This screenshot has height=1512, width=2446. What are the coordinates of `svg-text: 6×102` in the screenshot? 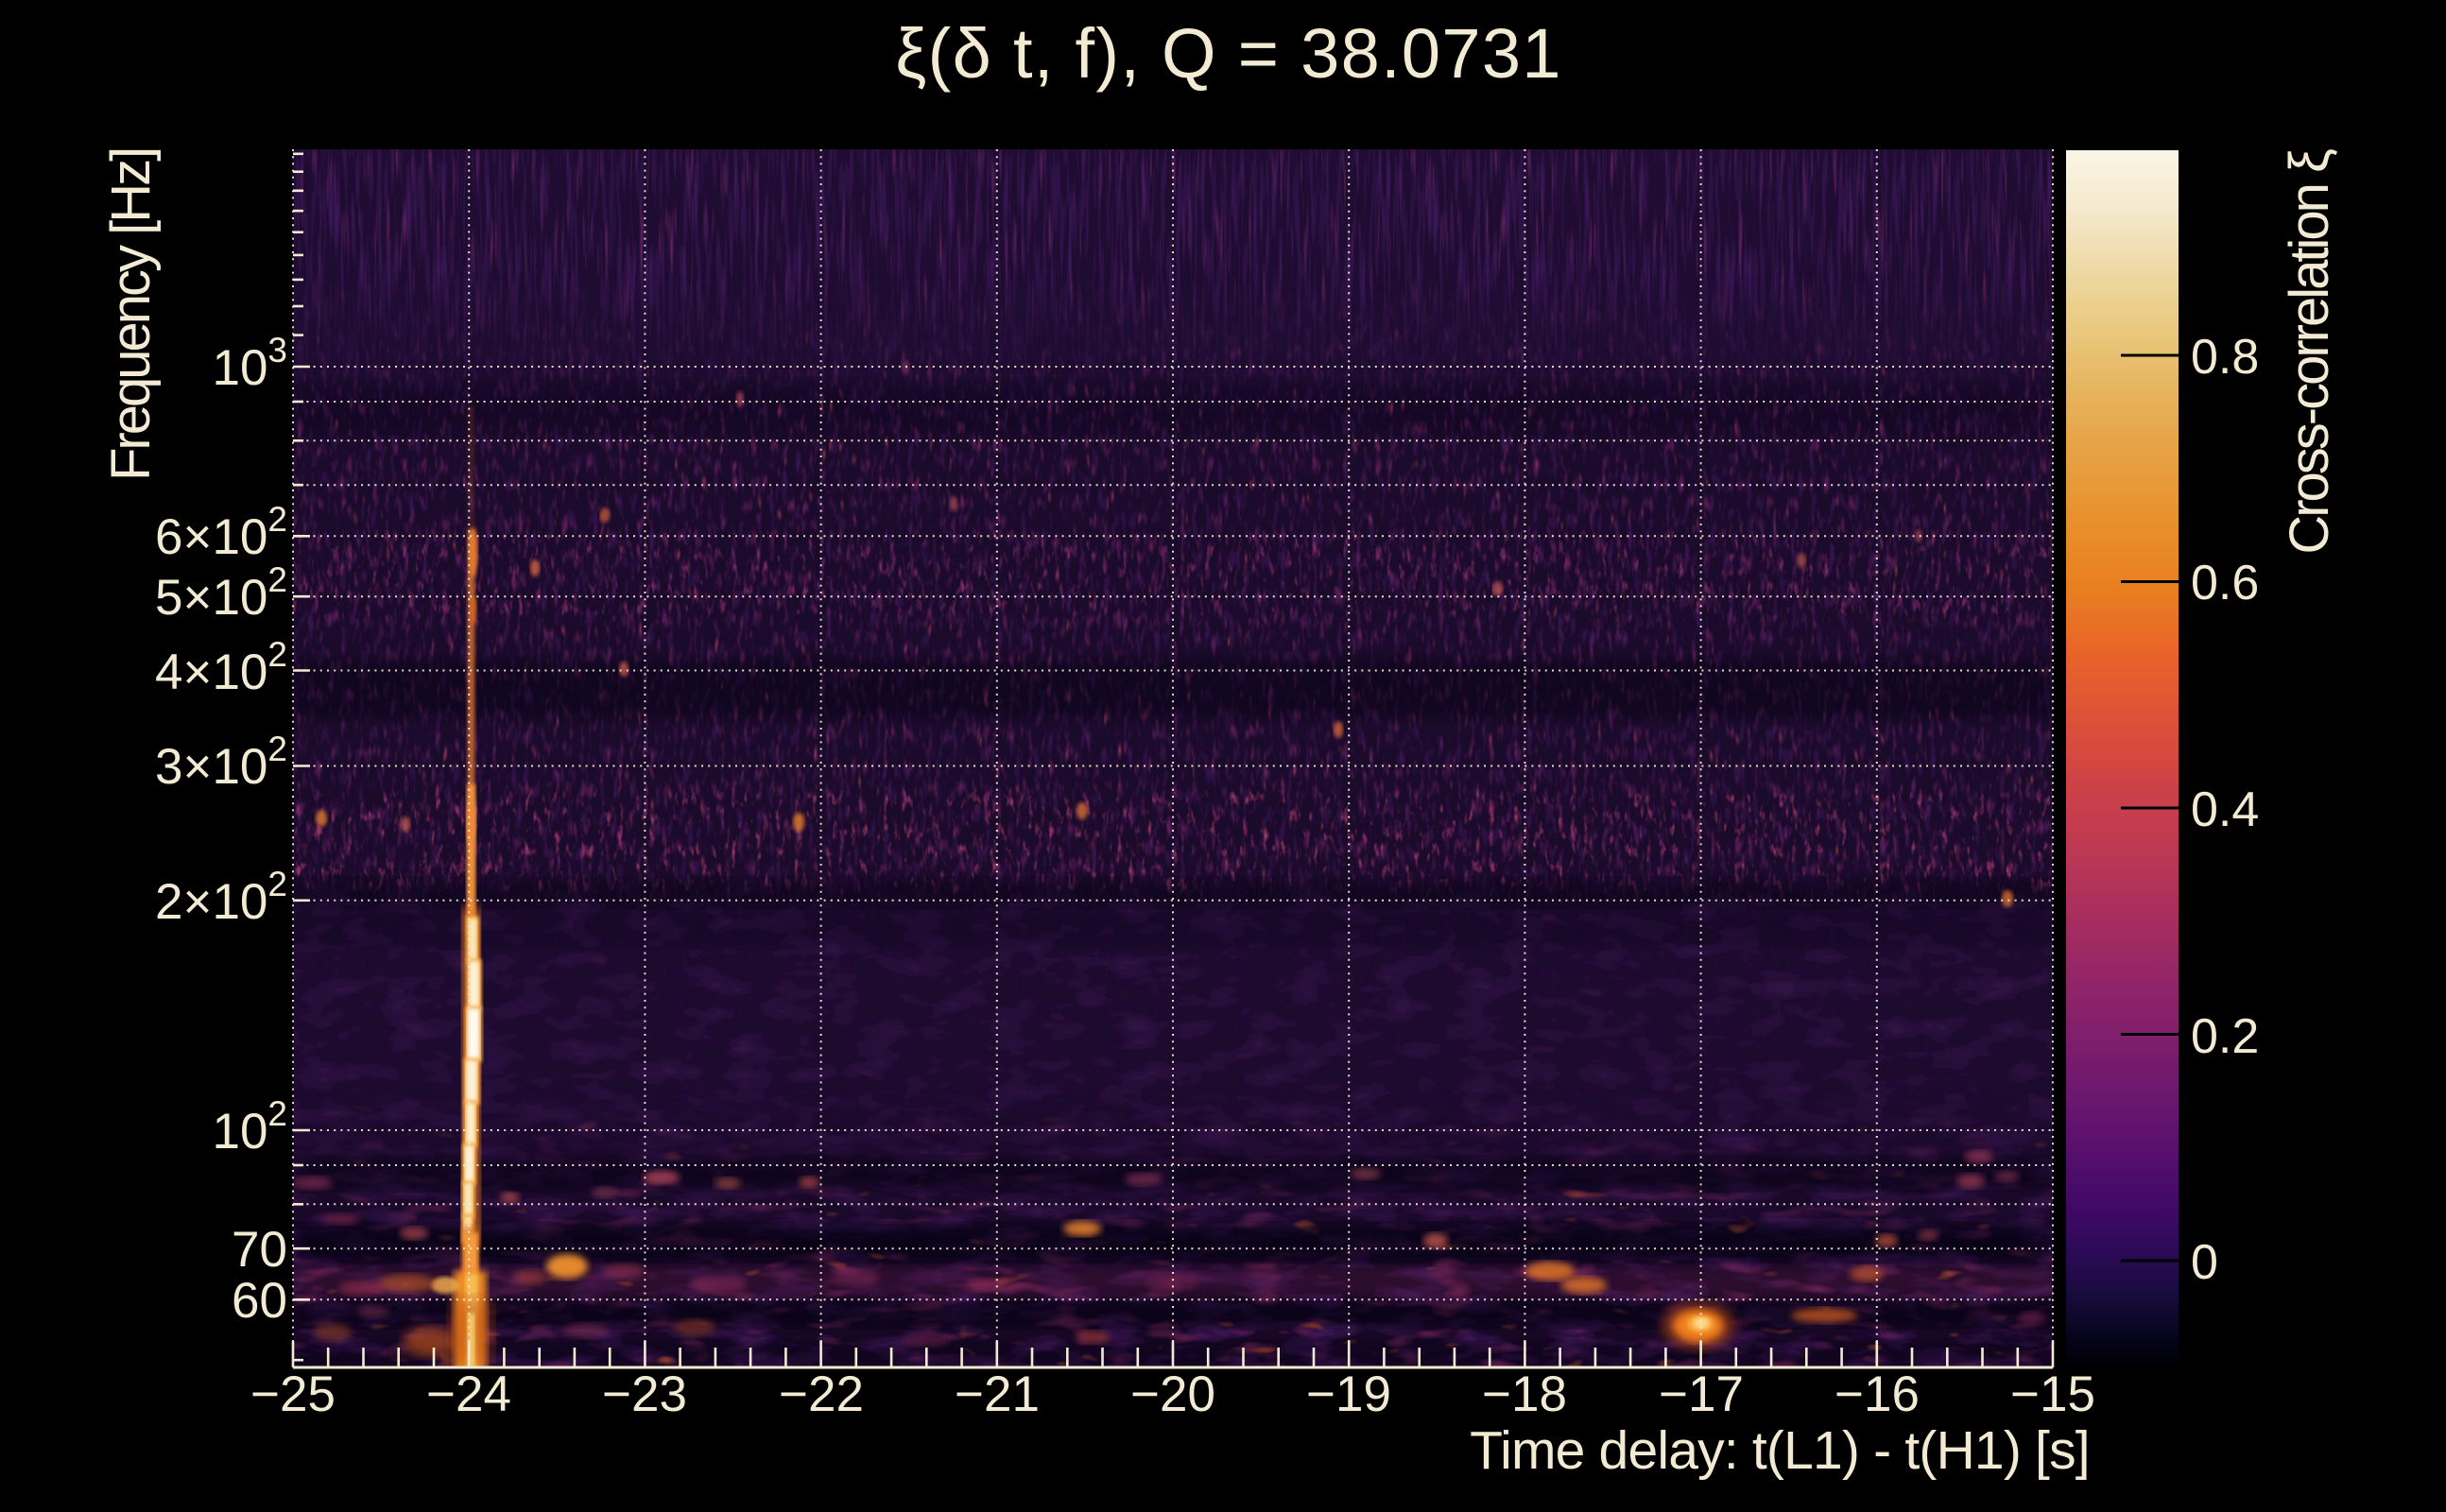 It's located at (221, 532).